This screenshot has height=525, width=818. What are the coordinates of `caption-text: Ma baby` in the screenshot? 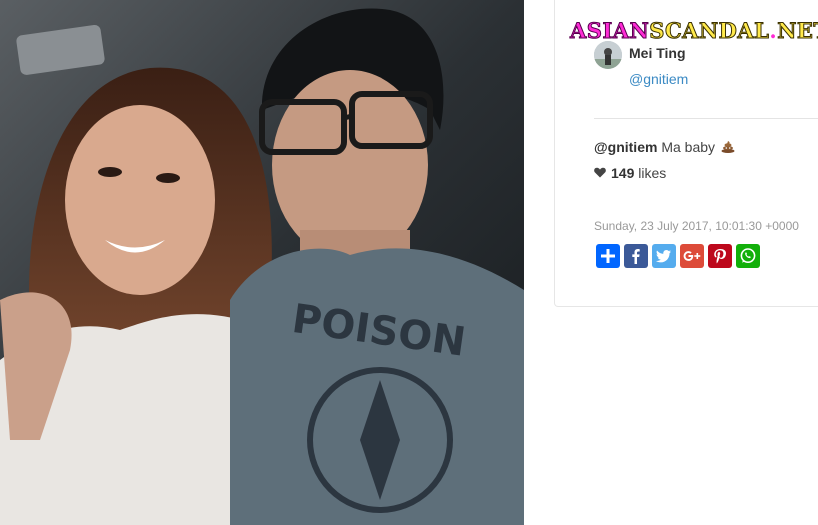 It's located at (688, 147).